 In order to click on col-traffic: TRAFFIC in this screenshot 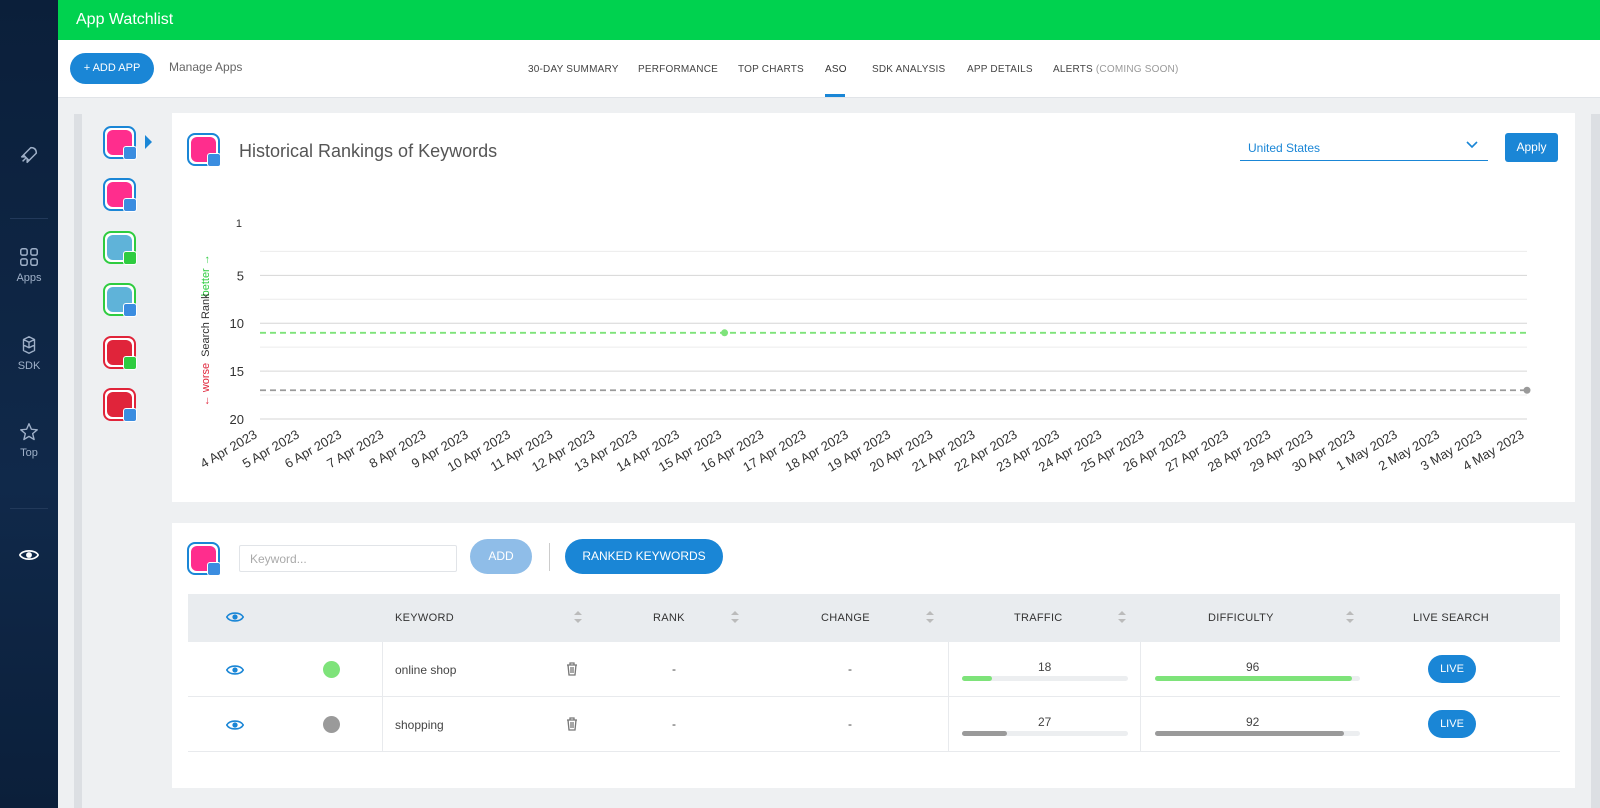, I will do `click(1038, 618)`.